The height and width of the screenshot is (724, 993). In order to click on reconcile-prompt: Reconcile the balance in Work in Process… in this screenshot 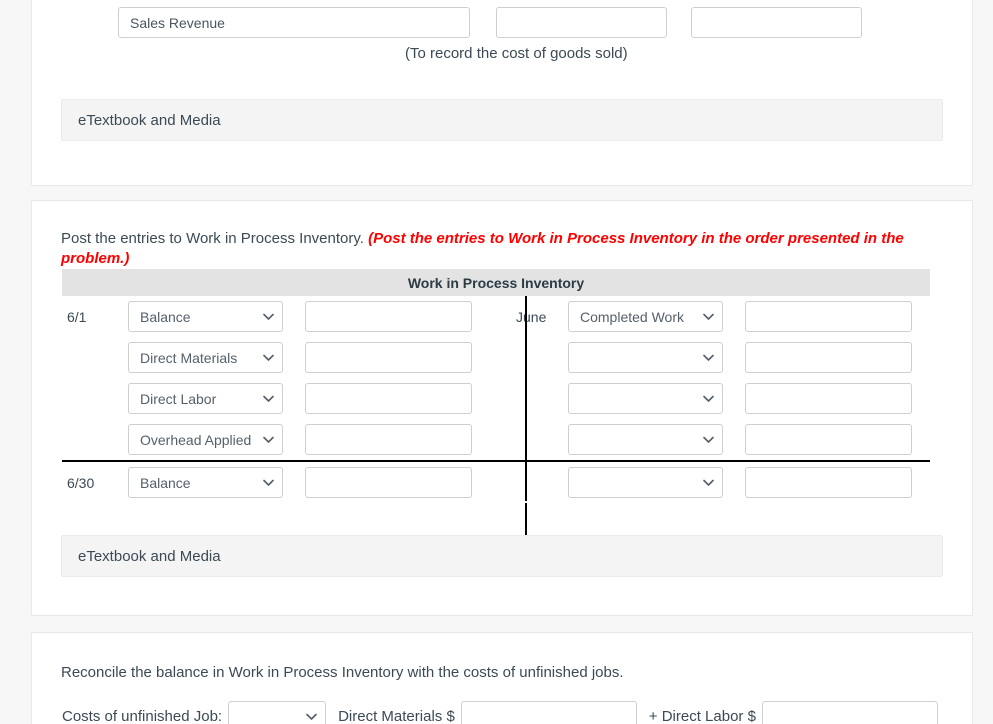, I will do `click(342, 672)`.